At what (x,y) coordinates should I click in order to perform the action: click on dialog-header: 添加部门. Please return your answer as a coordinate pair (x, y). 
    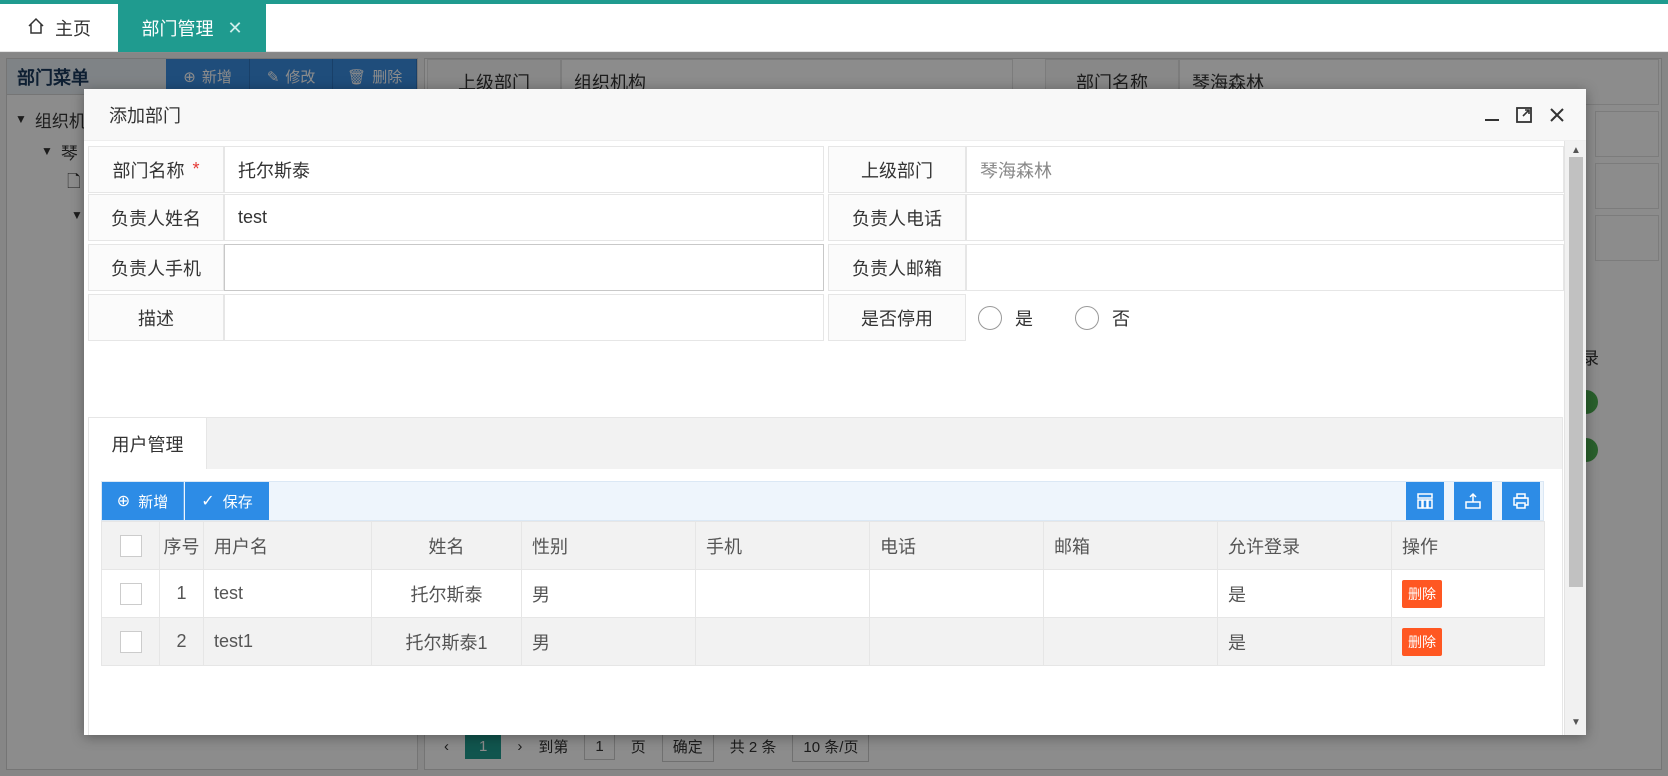
    Looking at the image, I should click on (835, 115).